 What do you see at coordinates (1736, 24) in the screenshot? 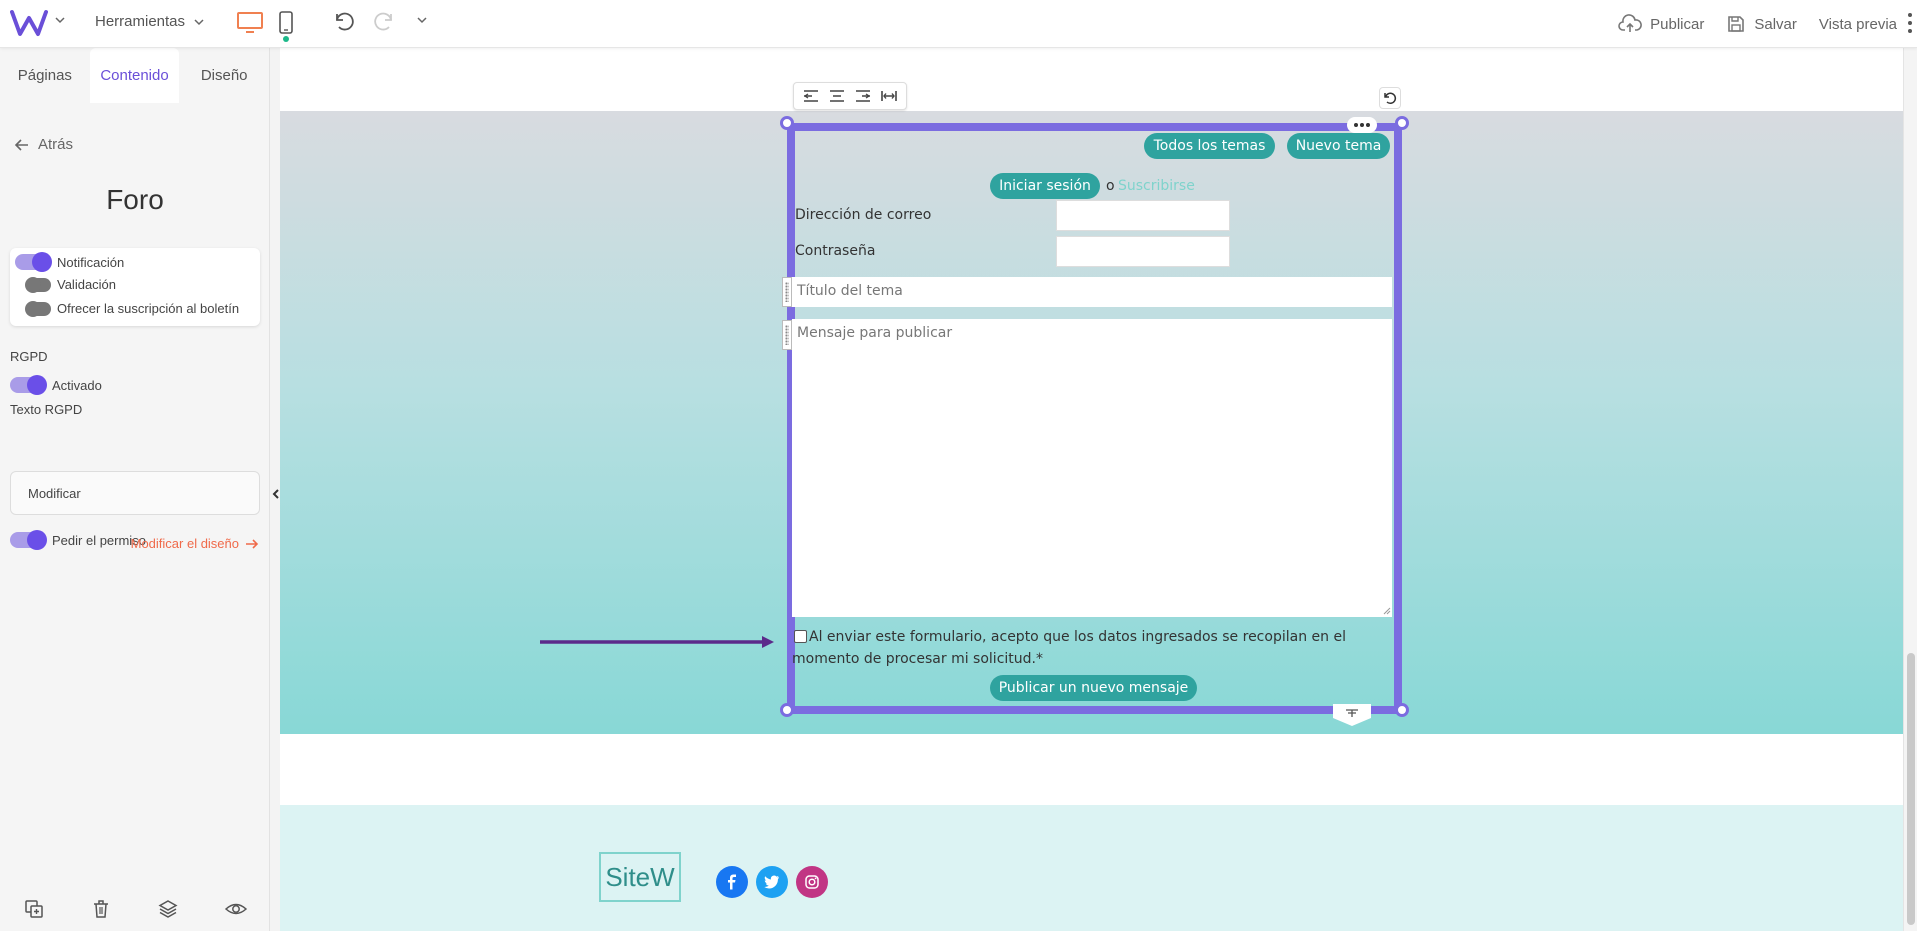
I see `floppy-disk-icon` at bounding box center [1736, 24].